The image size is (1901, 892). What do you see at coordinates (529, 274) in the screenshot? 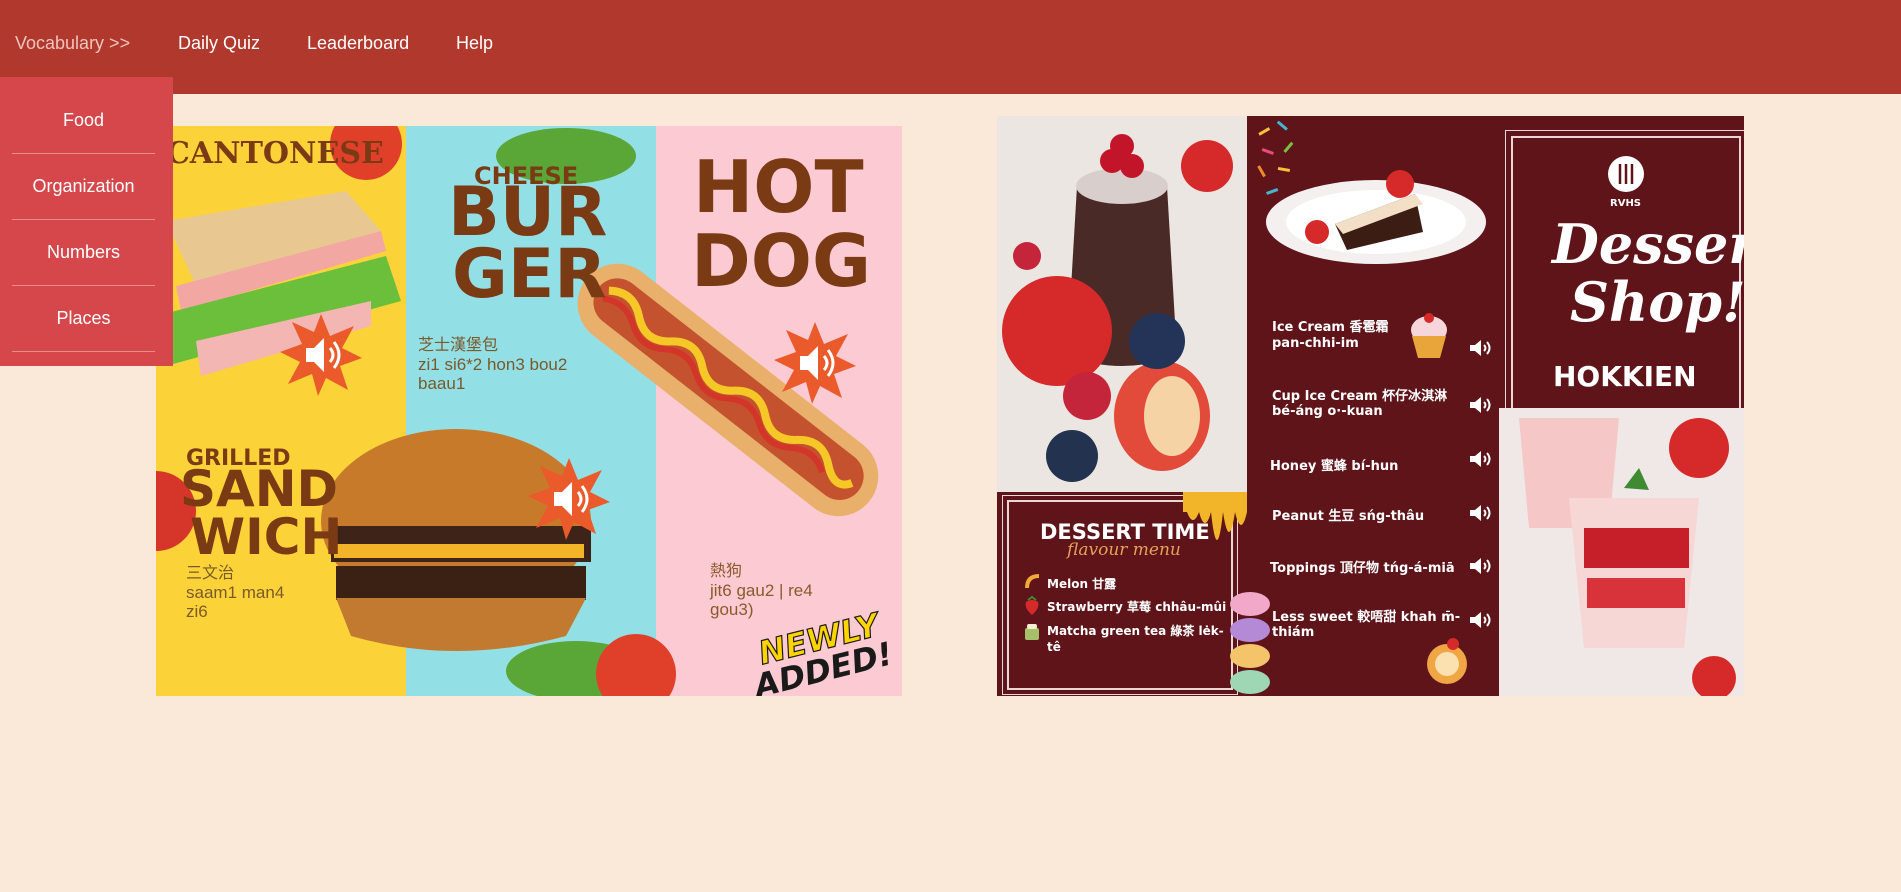
I see `burger-word-2: GER` at bounding box center [529, 274].